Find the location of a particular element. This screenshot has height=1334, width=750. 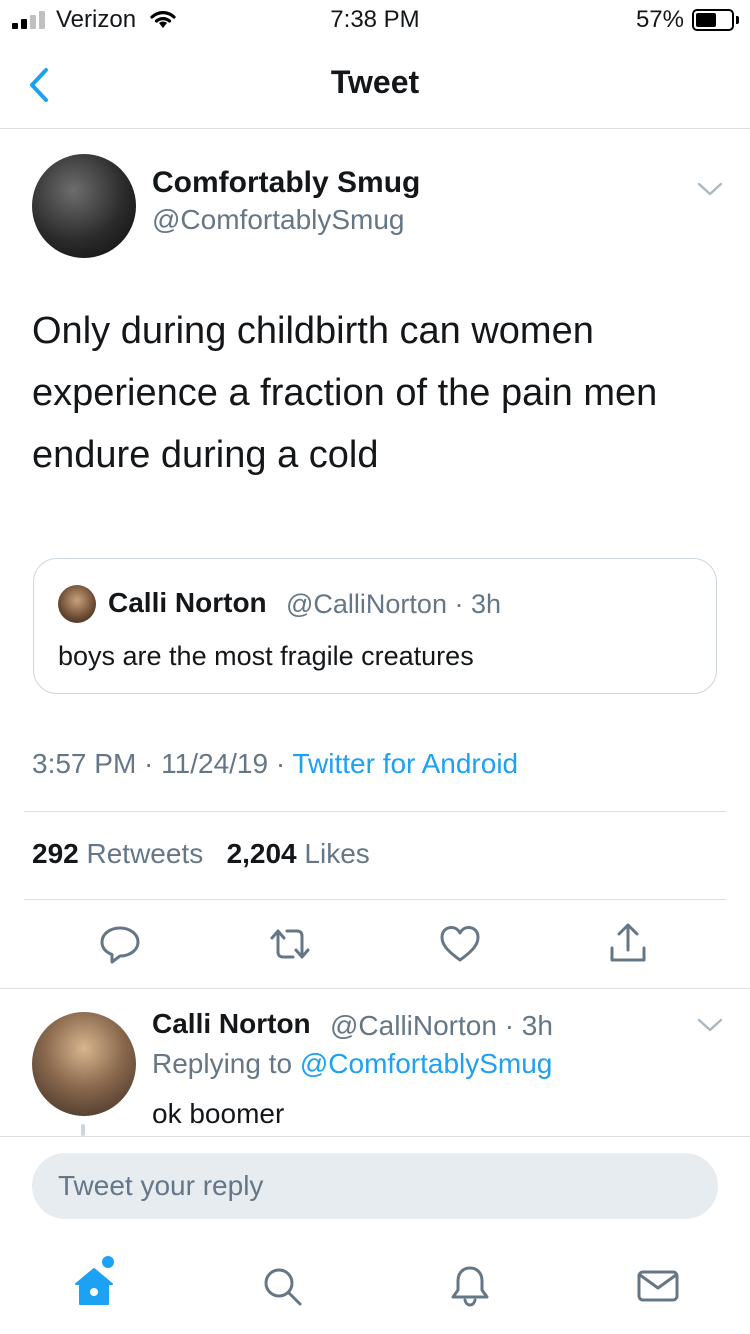

quoted-text: boys are the most fragile creatures is located at coordinates (266, 656).